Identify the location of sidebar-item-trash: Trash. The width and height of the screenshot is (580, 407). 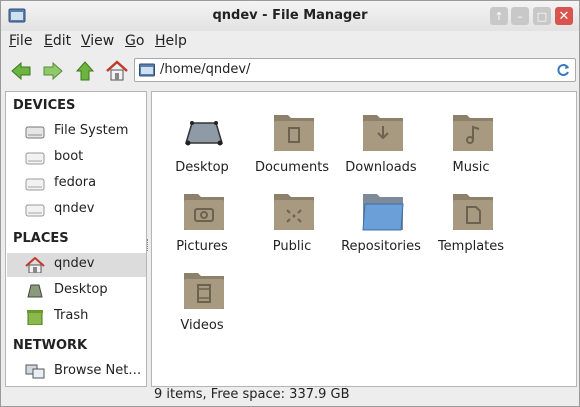
(76, 317).